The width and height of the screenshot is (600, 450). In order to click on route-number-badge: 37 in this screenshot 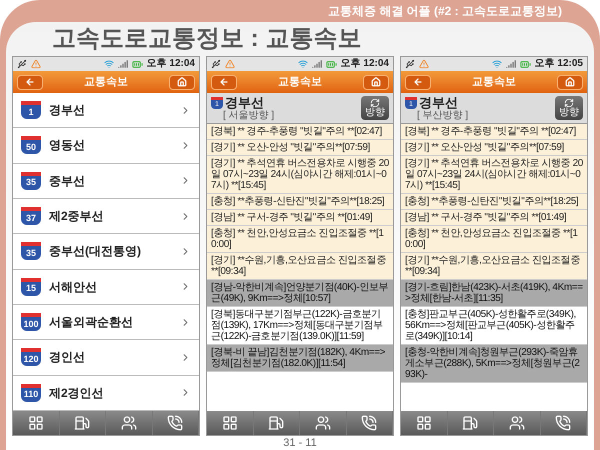, I will do `click(31, 216)`.